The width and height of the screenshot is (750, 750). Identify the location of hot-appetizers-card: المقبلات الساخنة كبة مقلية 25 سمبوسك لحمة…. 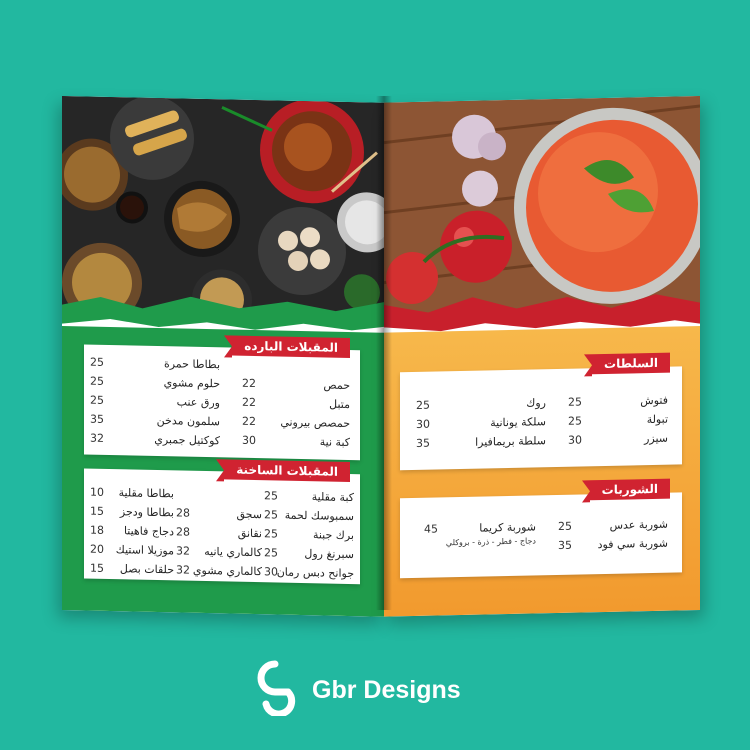
(222, 522).